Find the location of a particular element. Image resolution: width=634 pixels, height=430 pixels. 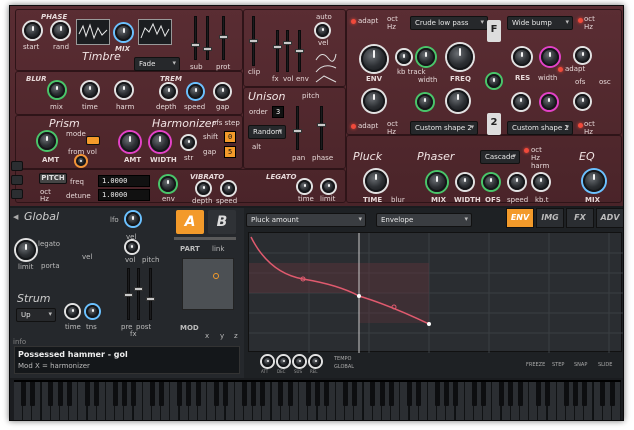

blur-time-knob is located at coordinates (90, 90).